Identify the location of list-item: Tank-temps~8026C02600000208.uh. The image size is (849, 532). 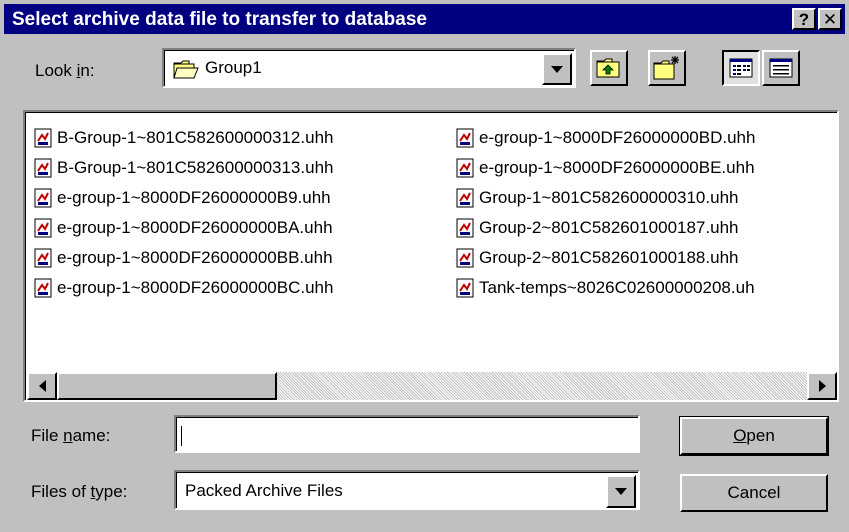
(605, 288).